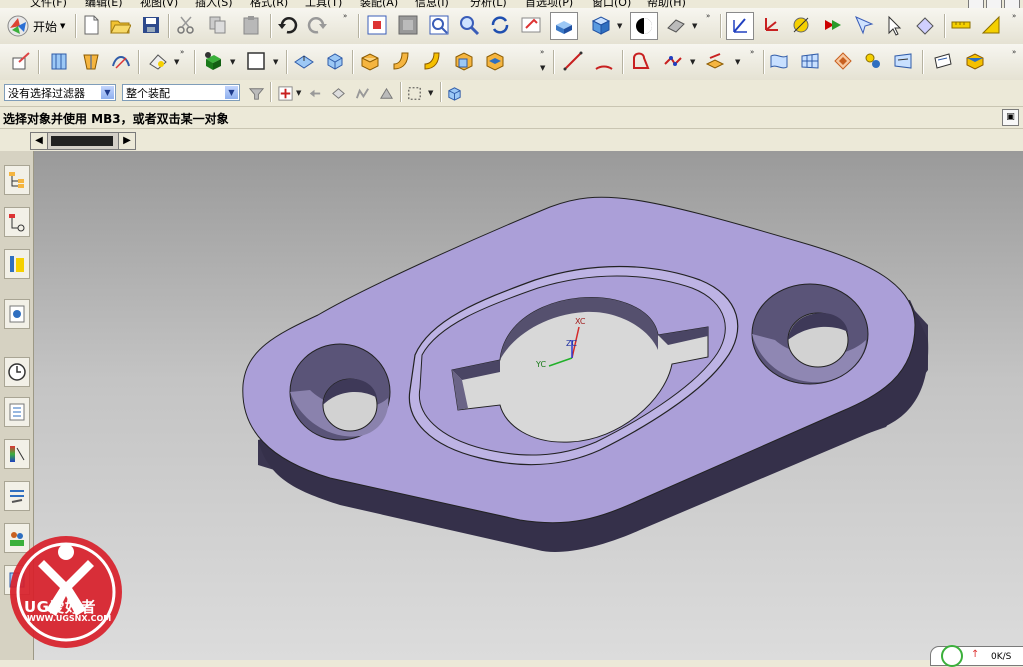 This screenshot has width=1023, height=667. I want to click on edge-blend-button, so click(464, 61).